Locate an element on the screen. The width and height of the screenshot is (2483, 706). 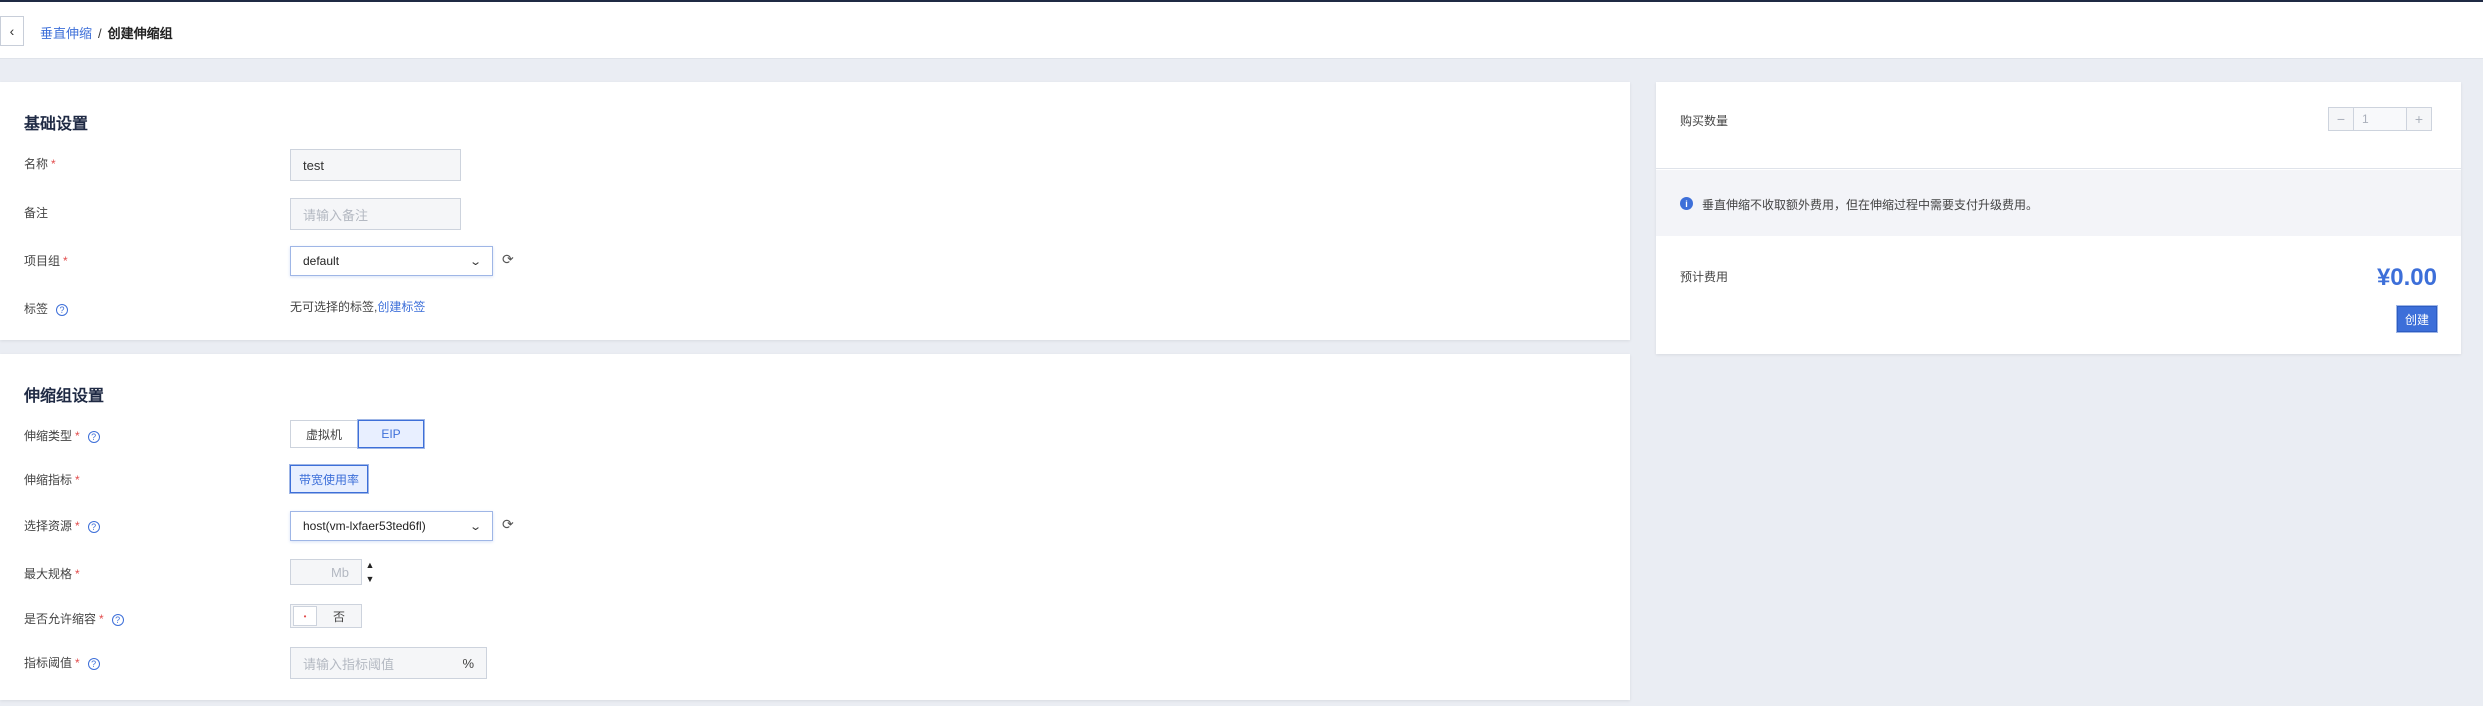
estimated-price: ¥0.00 is located at coordinates (2406, 277).